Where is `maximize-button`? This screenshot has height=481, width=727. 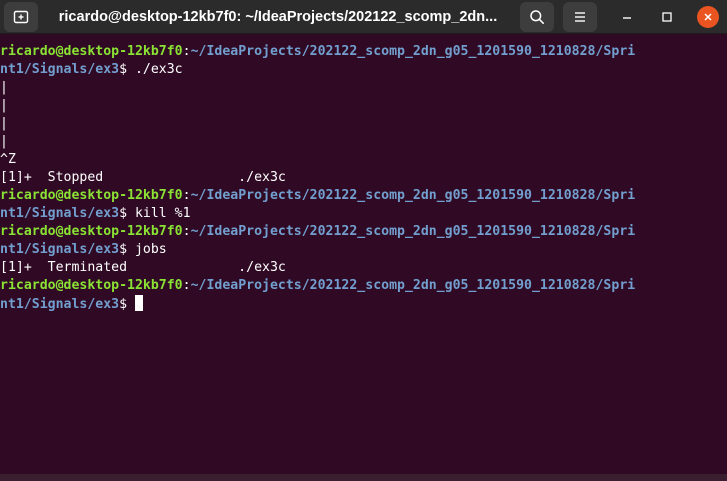
maximize-button is located at coordinates (667, 17).